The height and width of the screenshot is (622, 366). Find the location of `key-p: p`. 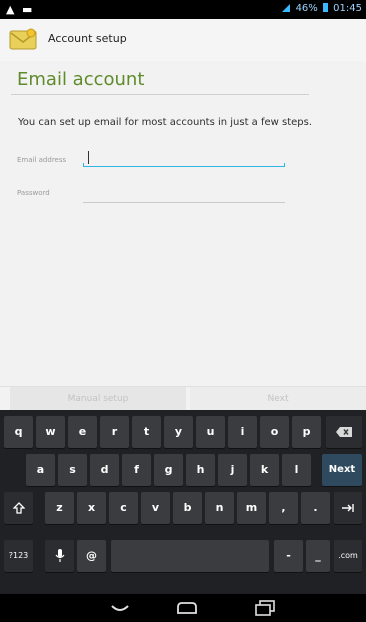

key-p: p is located at coordinates (306, 432).